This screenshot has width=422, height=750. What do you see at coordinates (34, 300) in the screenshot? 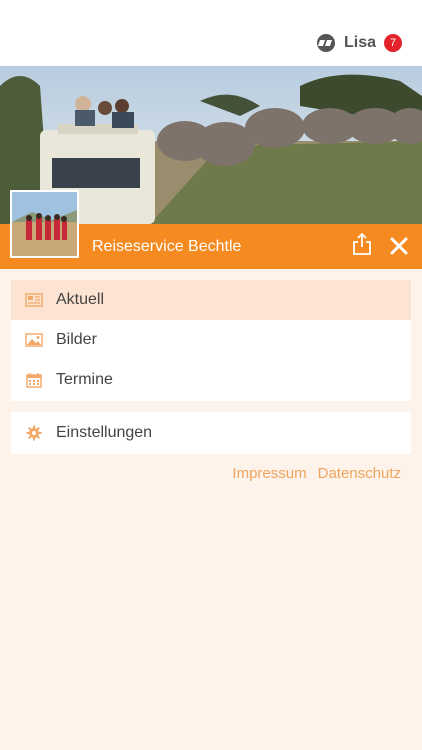
I see `newspaper-icon` at bounding box center [34, 300].